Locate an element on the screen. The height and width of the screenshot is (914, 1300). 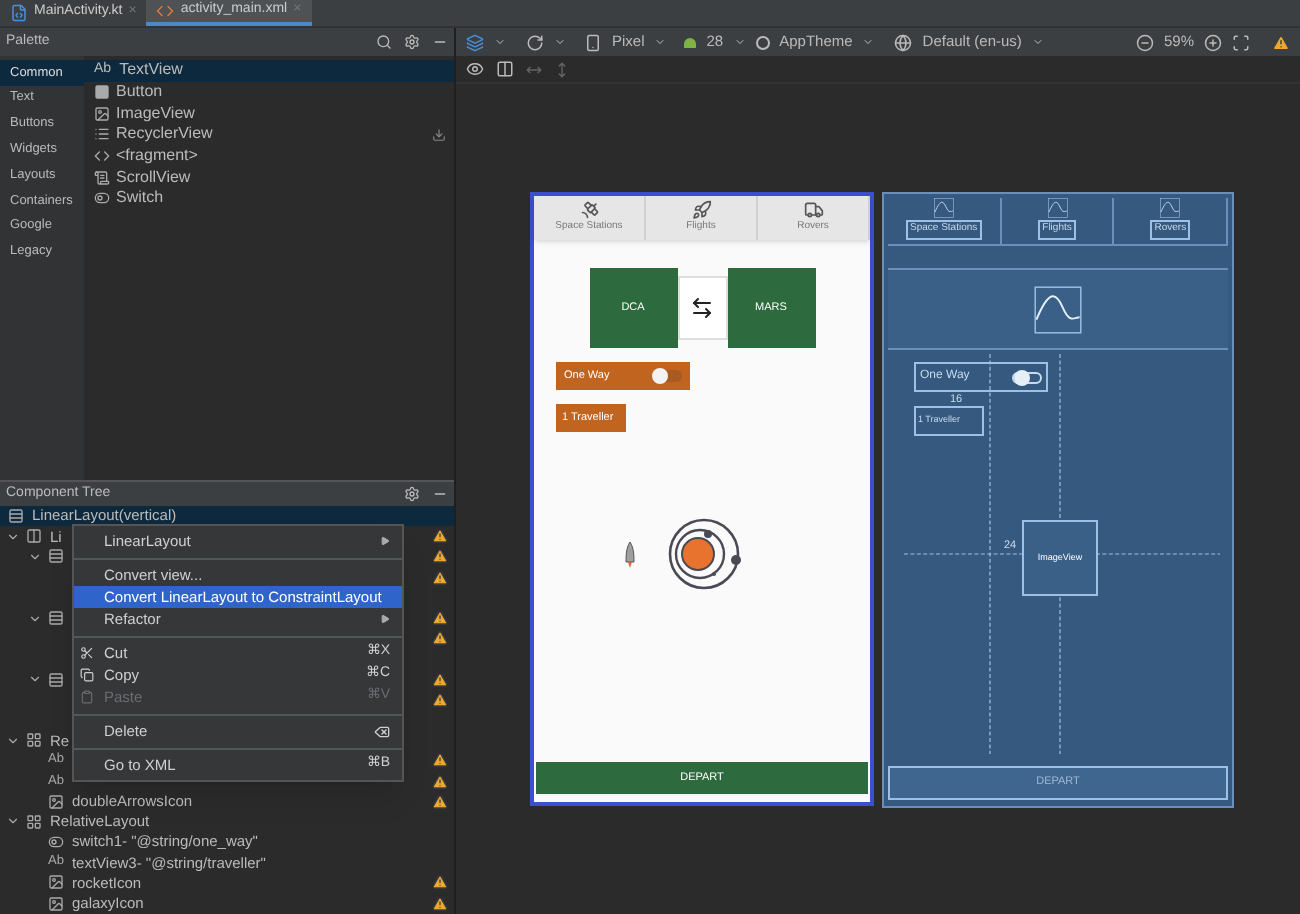
swap-button is located at coordinates (702, 308).